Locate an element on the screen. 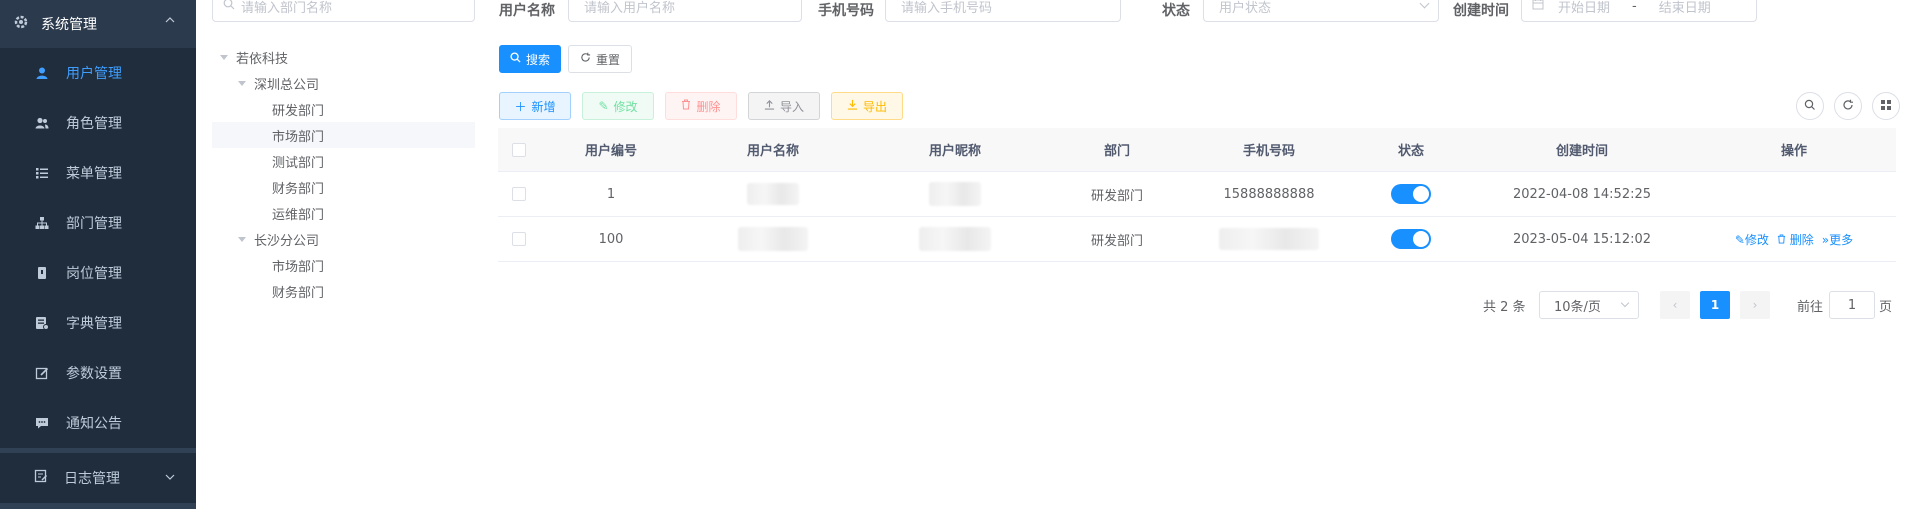 The height and width of the screenshot is (509, 1916). goto-page-value: 1 is located at coordinates (1852, 305).